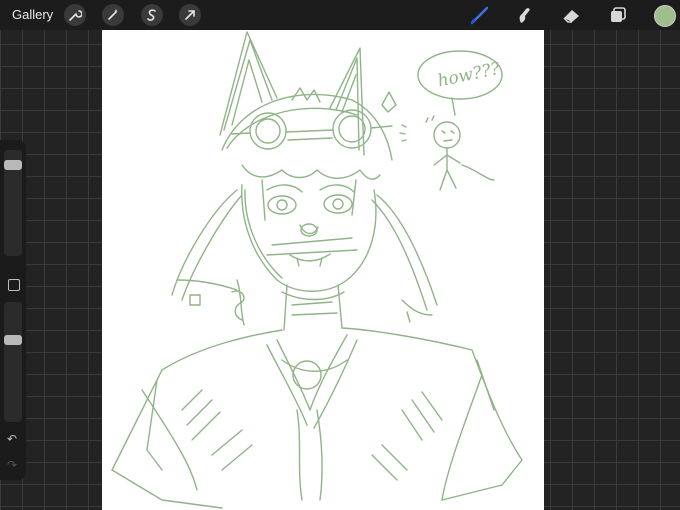  Describe the element at coordinates (13, 340) in the screenshot. I see `opacity-thumb` at that location.